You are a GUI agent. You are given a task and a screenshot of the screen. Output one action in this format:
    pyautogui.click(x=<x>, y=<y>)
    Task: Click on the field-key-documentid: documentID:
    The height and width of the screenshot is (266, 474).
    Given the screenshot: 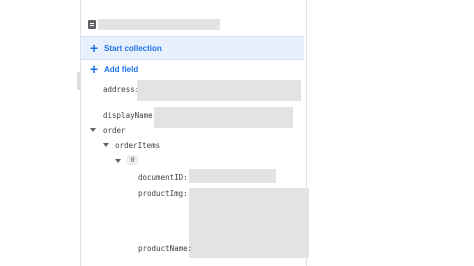 What is the action you would take?
    pyautogui.click(x=163, y=177)
    